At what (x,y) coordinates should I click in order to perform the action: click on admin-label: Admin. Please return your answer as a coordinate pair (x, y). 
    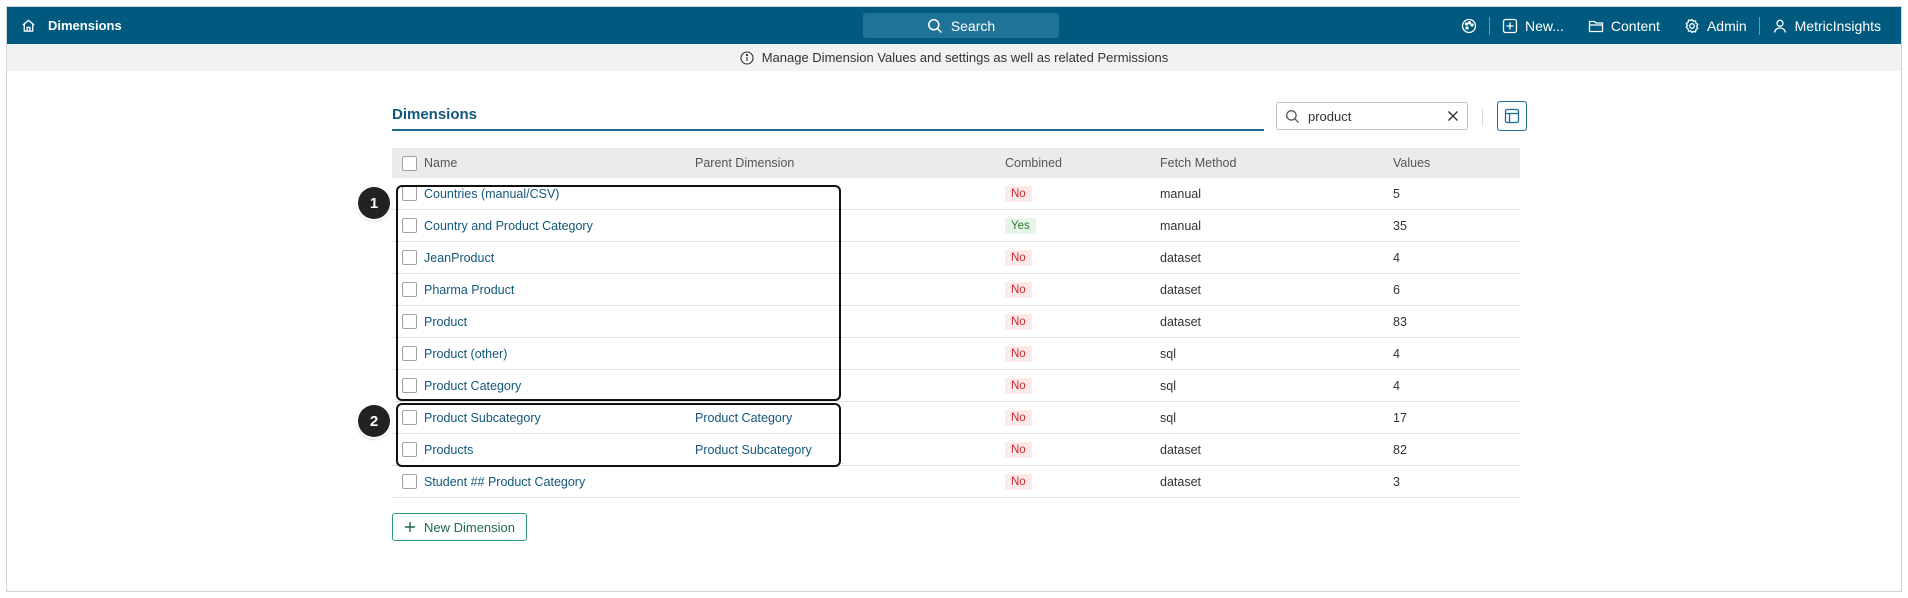
    Looking at the image, I should click on (1726, 25).